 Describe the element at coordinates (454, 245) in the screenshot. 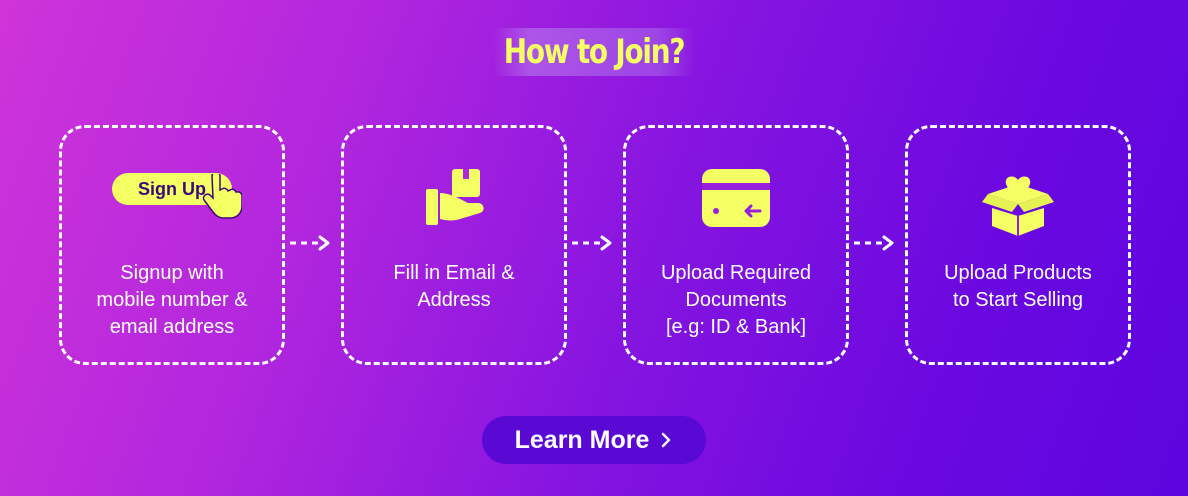

I see `step-card-details: Fill in Email & Address` at that location.